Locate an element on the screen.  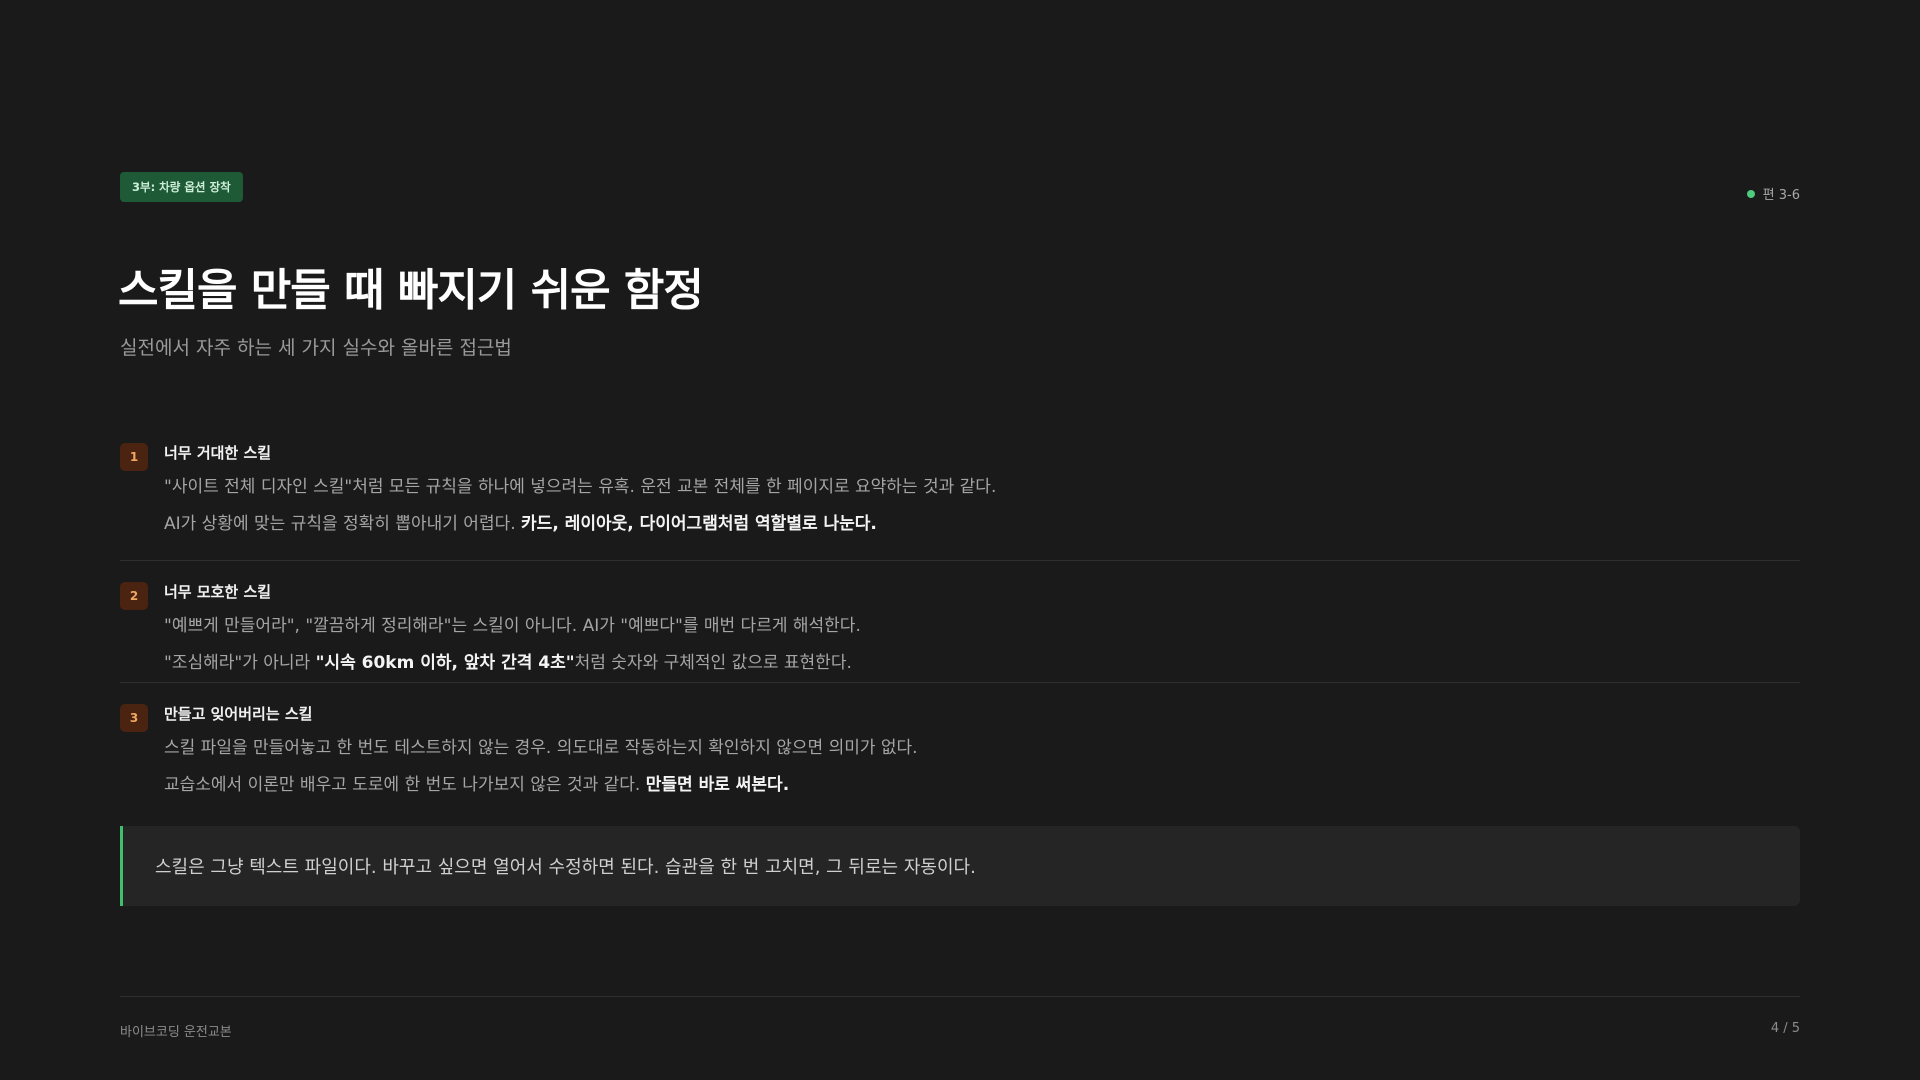
item-advice-emphasis: 카드, 레이아웃, 다이어그램처럼 역할별로 나눈다. is located at coordinates (699, 524).